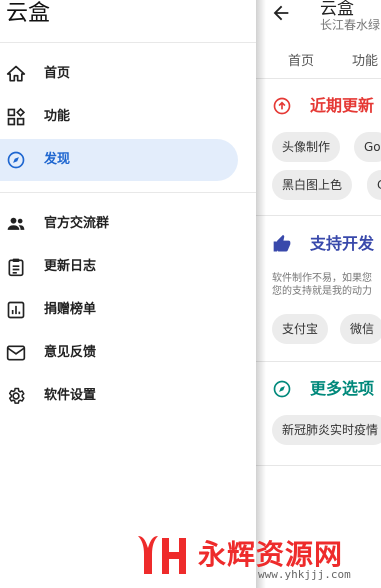 This screenshot has width=381, height=588. I want to click on watermark-logo, so click(162, 555).